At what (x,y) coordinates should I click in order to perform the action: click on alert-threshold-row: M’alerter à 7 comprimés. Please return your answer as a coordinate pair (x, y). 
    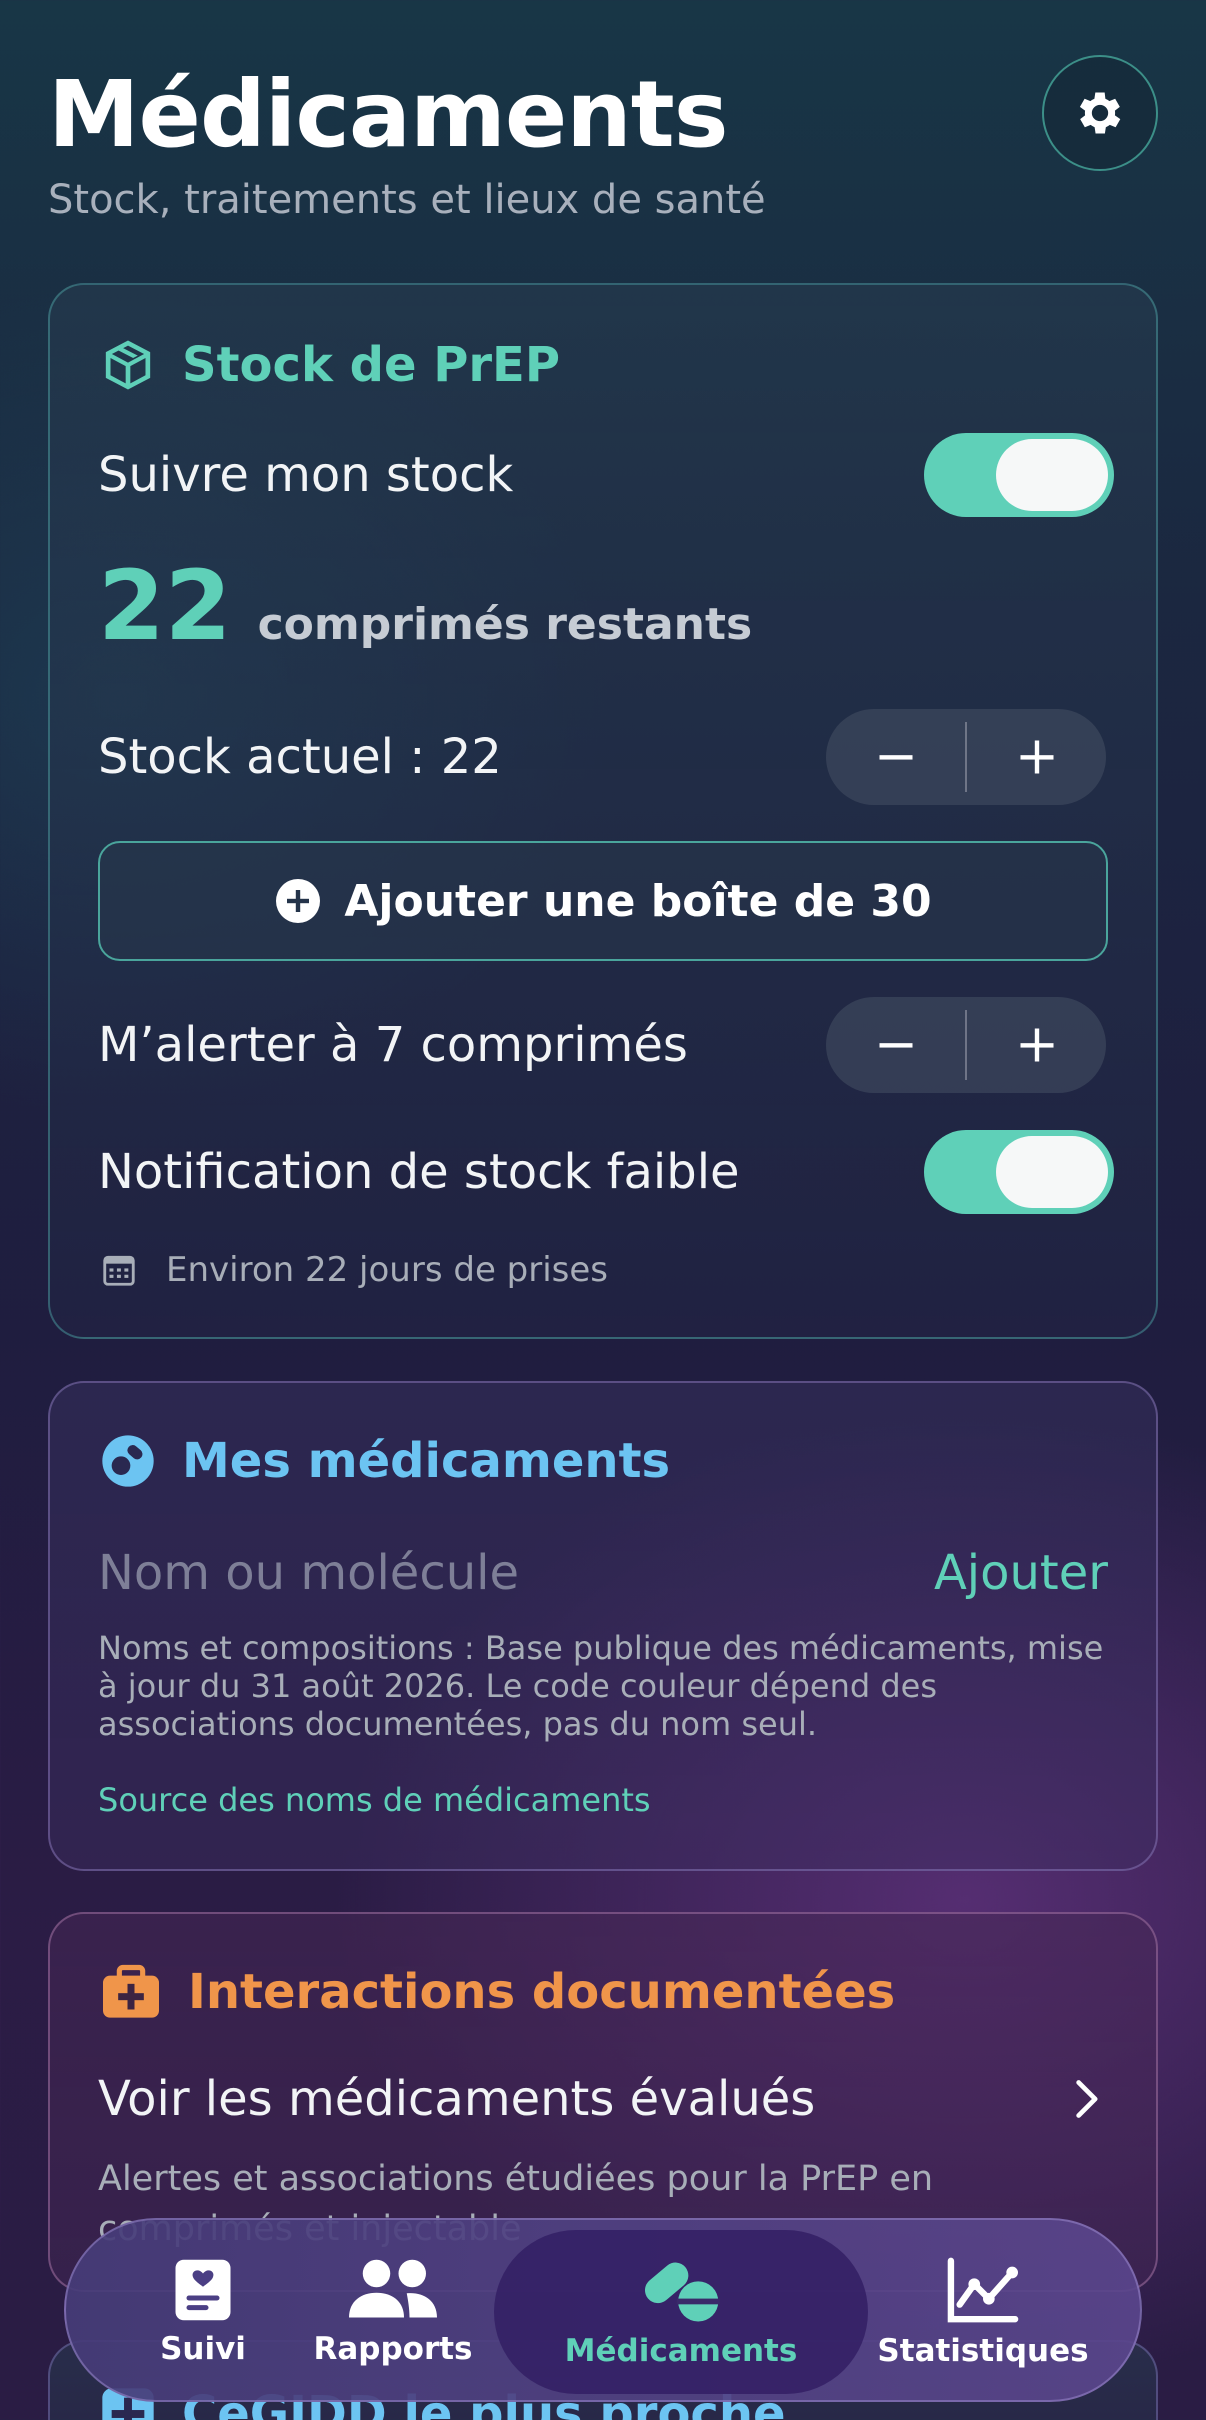
    Looking at the image, I should click on (603, 1045).